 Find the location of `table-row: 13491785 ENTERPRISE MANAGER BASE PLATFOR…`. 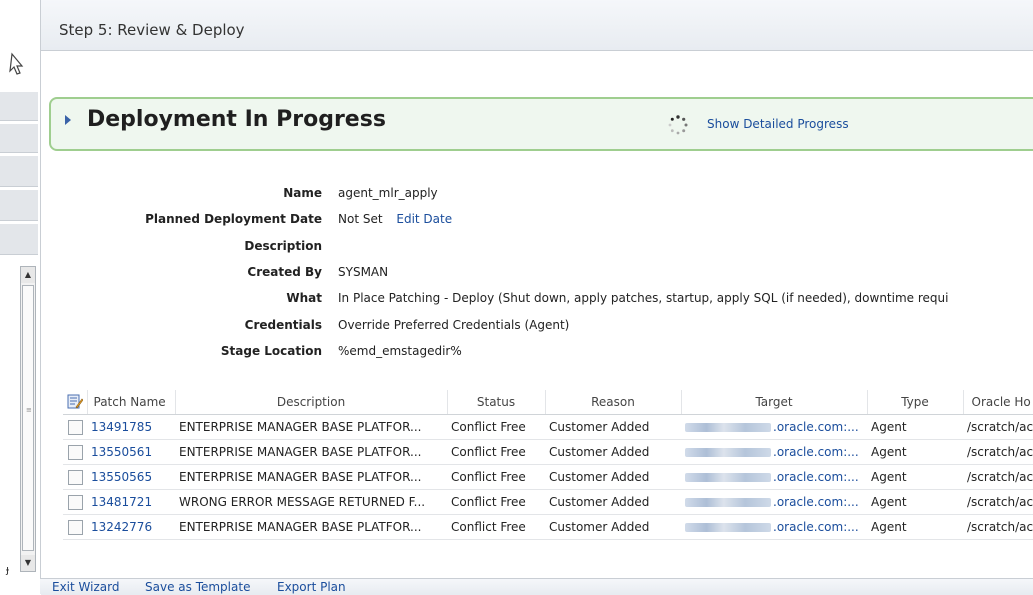

table-row: 13491785 ENTERPRISE MANAGER BASE PLATFOR… is located at coordinates (548, 427).